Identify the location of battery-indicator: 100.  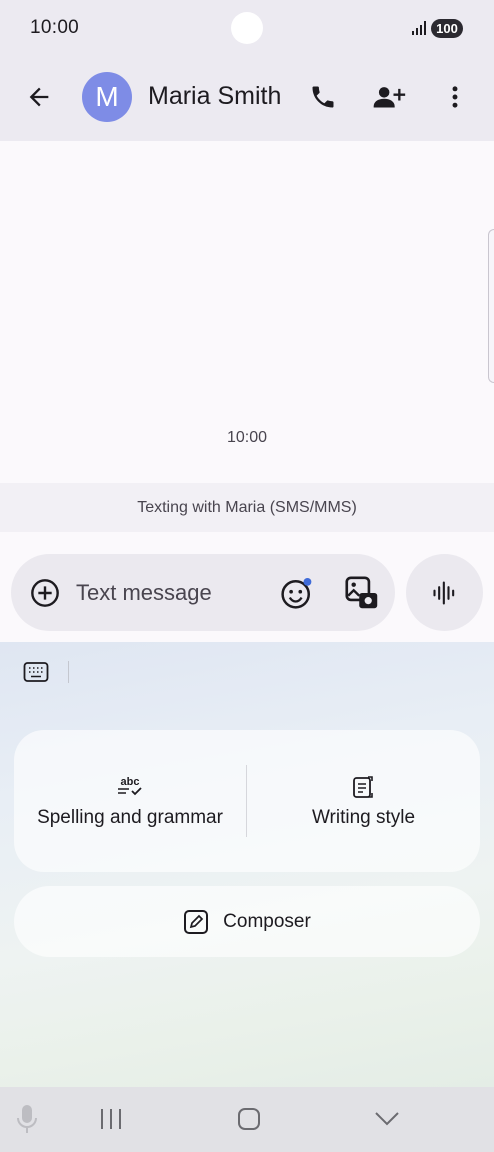
(447, 28).